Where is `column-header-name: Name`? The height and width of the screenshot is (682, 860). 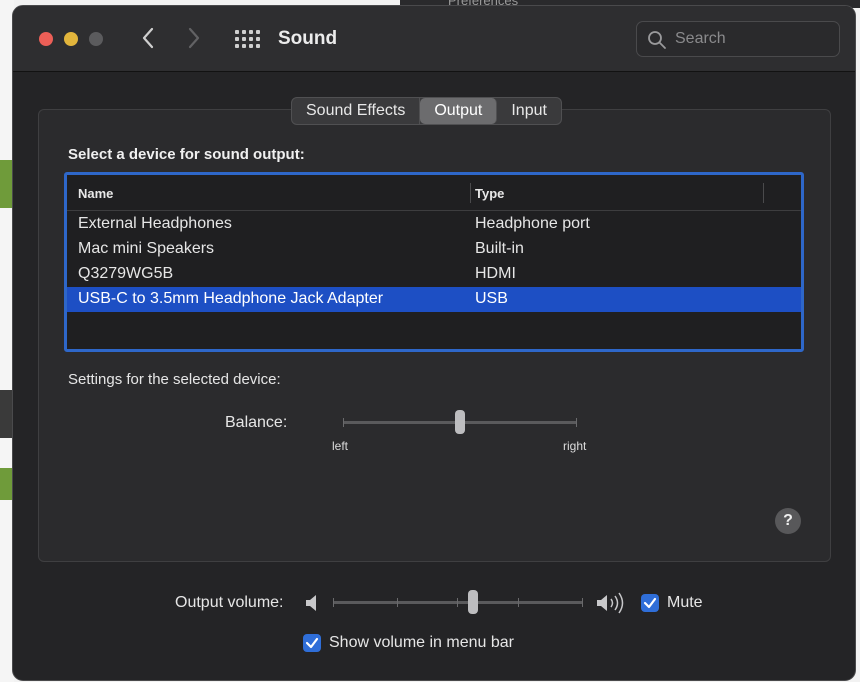 column-header-name: Name is located at coordinates (95, 193).